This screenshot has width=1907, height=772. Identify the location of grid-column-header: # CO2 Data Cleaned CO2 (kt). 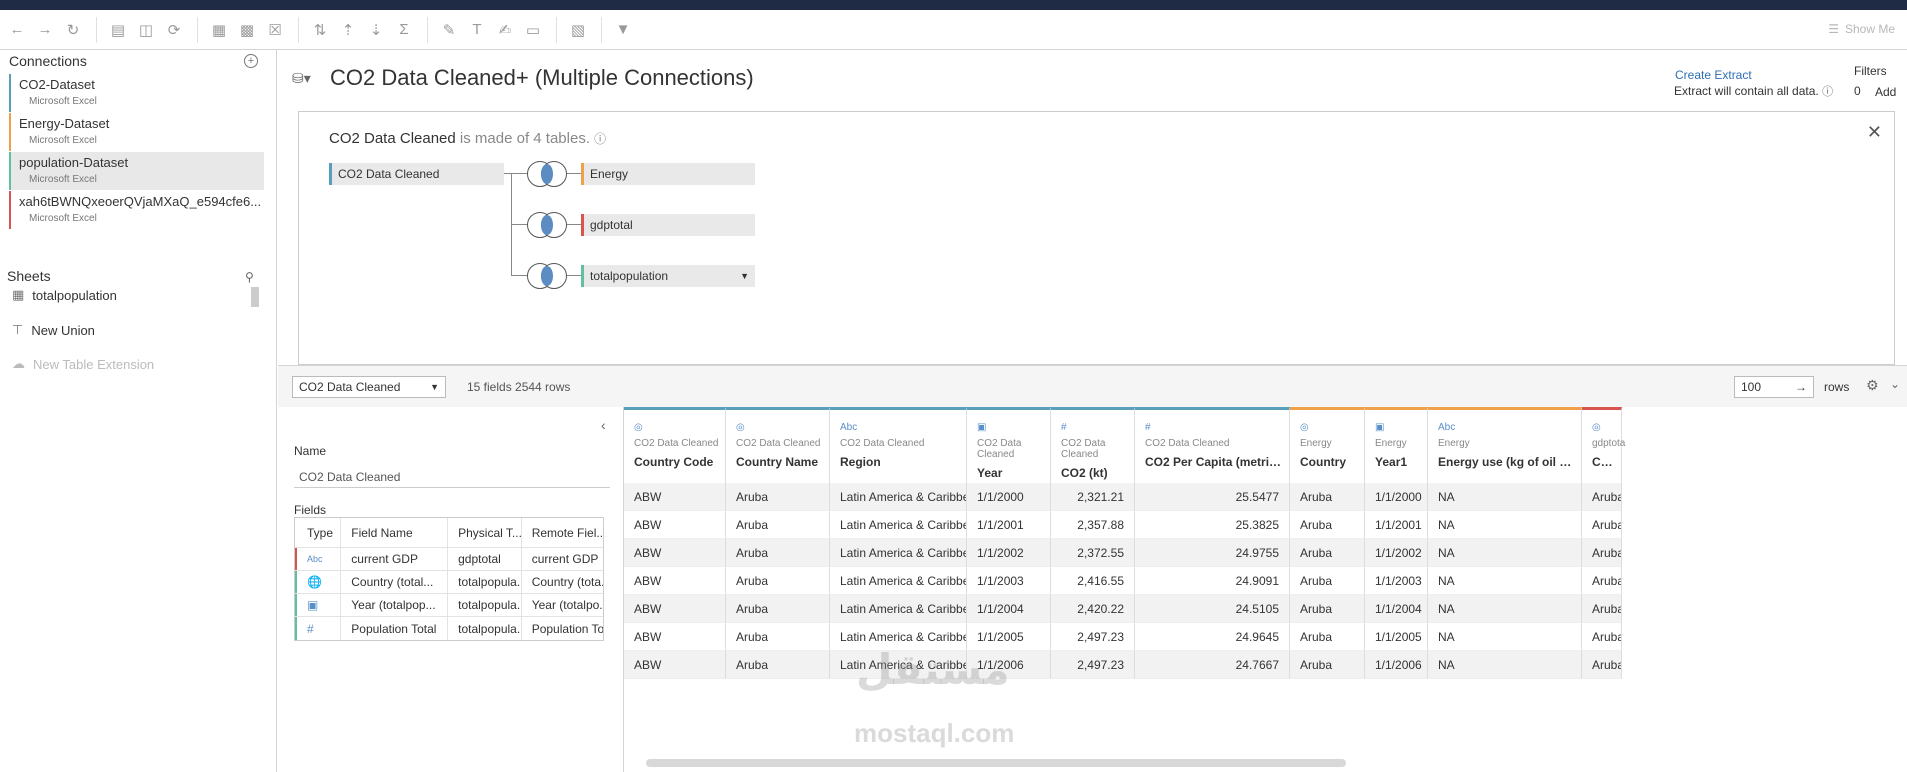
(1093, 445).